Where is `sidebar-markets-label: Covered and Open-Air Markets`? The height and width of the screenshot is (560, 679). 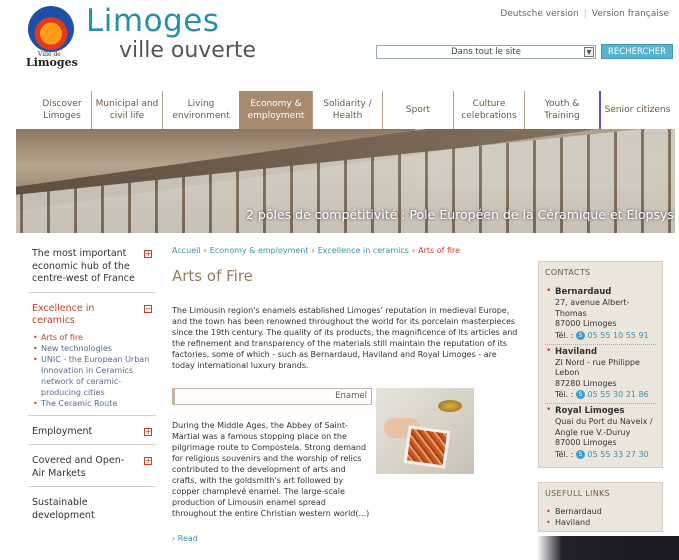 sidebar-markets-label: Covered and Open-Air Markets is located at coordinates (78, 467).